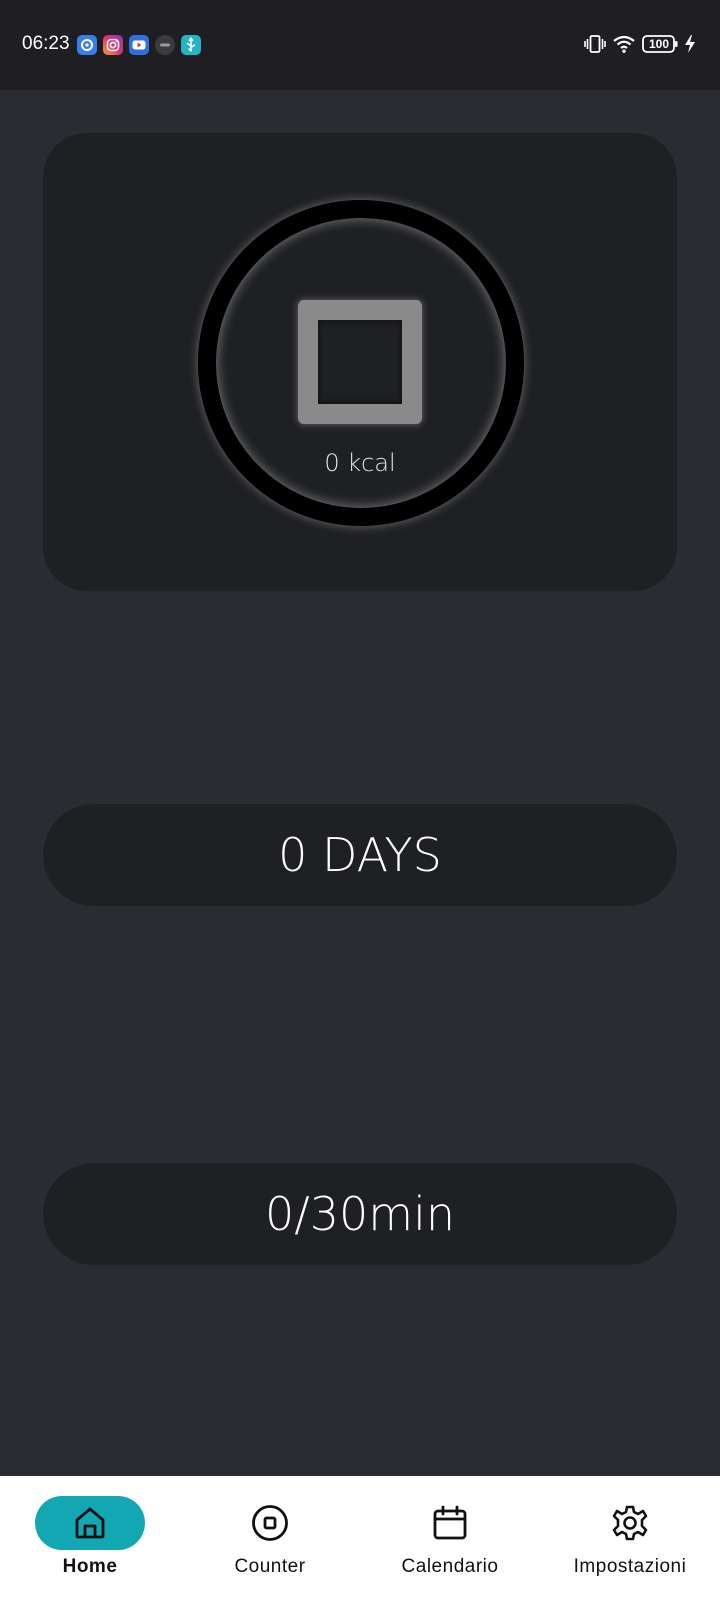  I want to click on bottom-navigation: Home Counter Calendario Impostazioni, so click(360, 1544).